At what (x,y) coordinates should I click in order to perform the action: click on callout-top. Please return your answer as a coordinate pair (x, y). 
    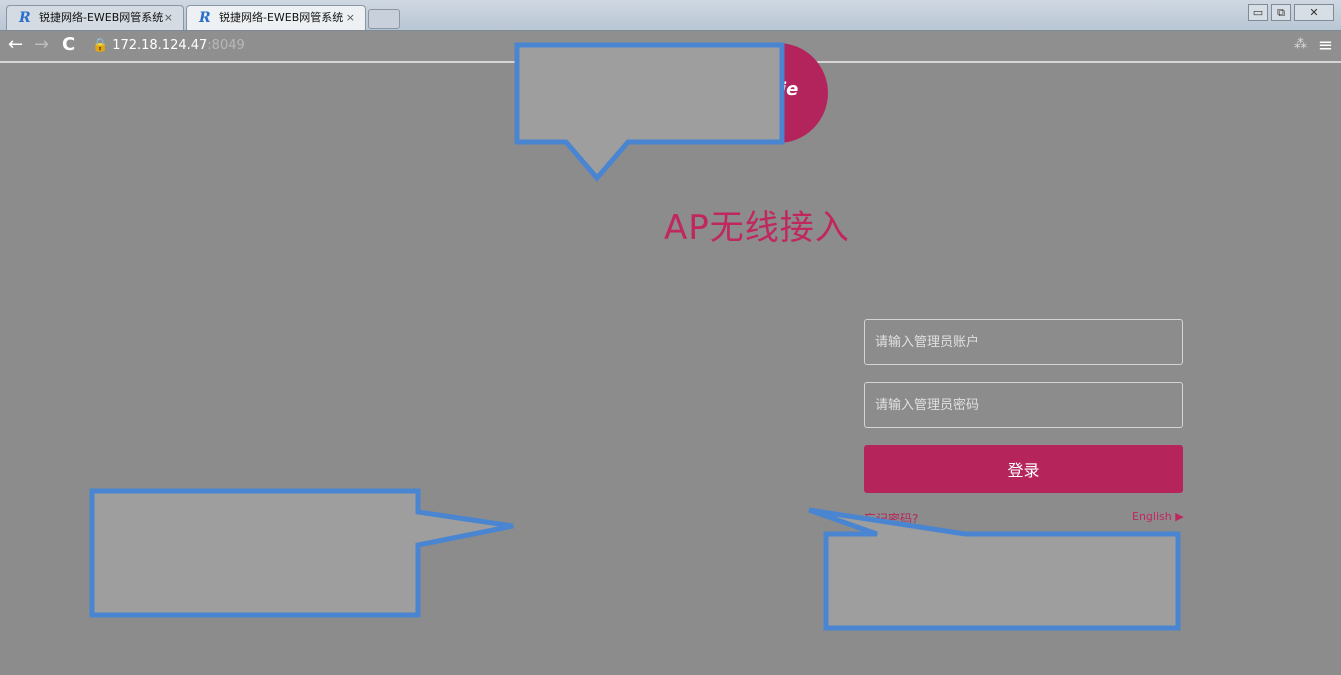
    Looking at the image, I should click on (649, 112).